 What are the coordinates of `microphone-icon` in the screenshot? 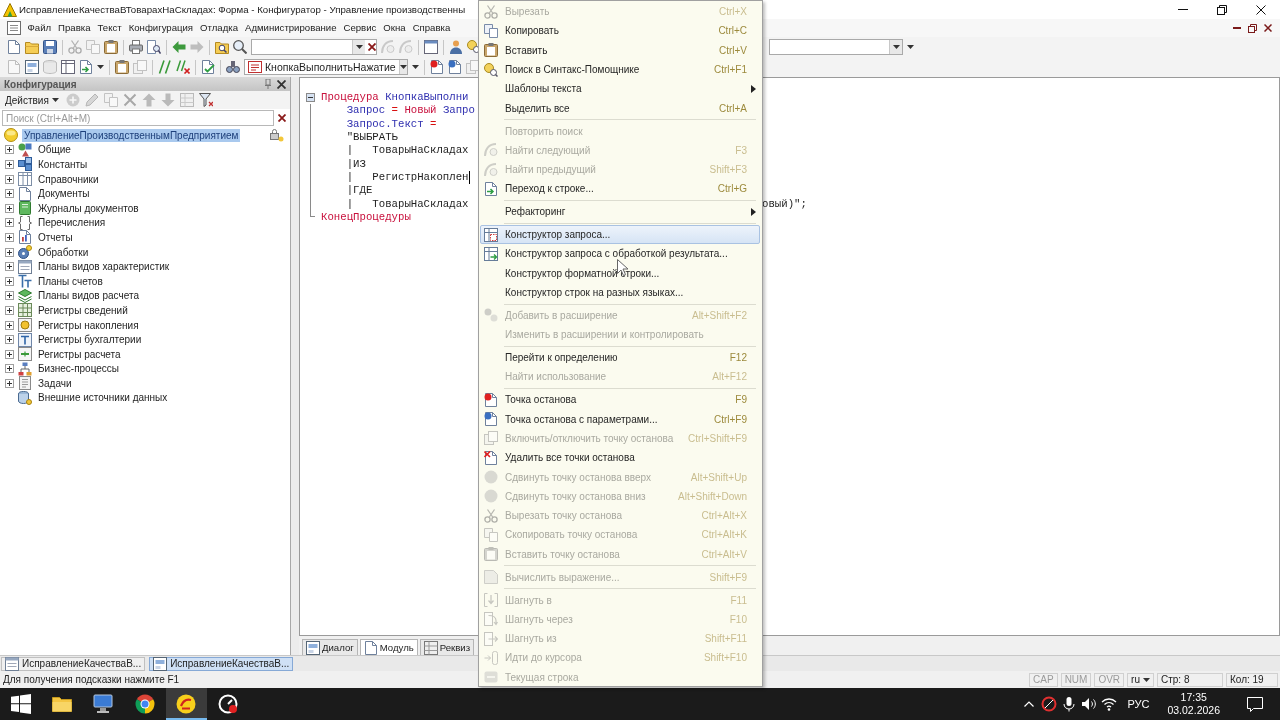 It's located at (1069, 704).